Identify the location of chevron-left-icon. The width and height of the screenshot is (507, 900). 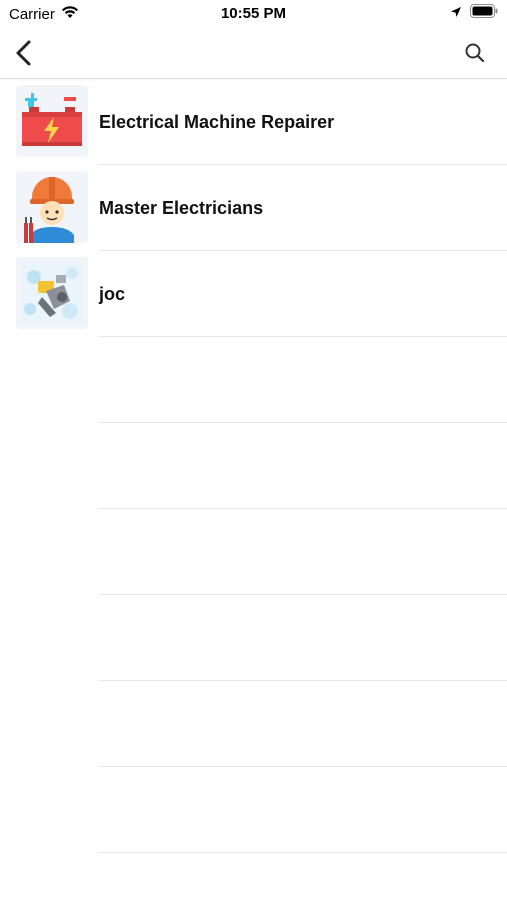
(23, 53).